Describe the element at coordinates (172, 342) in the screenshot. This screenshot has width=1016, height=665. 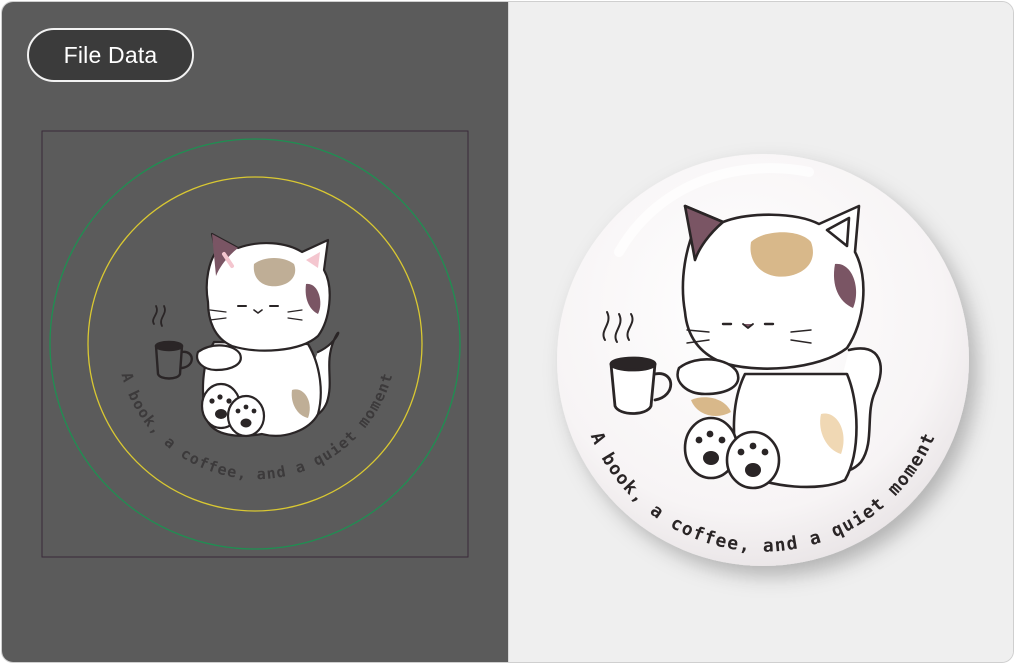
I see `coffee-cup-icon` at that location.